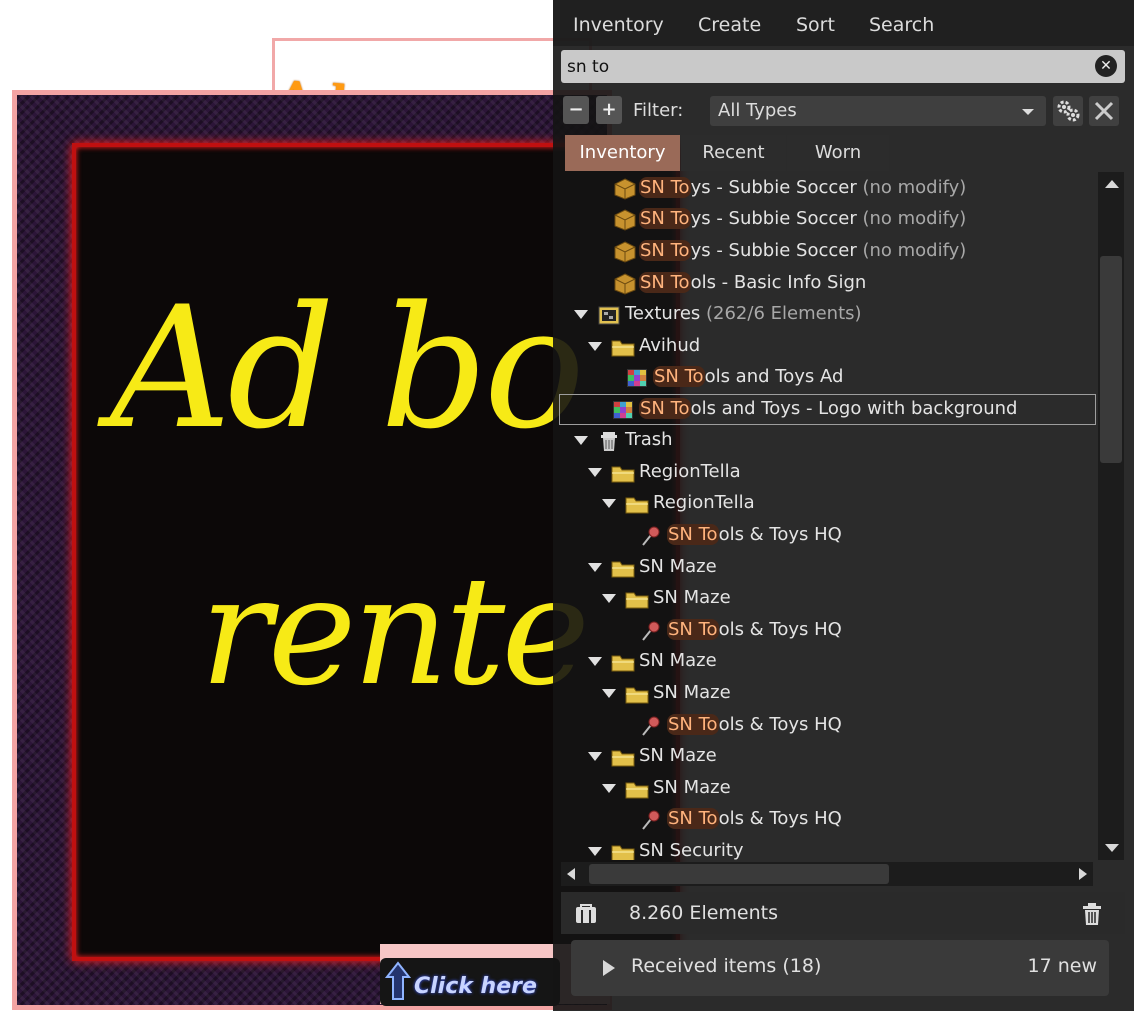 Image resolution: width=1134 pixels, height=1011 pixels. I want to click on vertical-scrollbar, so click(1111, 516).